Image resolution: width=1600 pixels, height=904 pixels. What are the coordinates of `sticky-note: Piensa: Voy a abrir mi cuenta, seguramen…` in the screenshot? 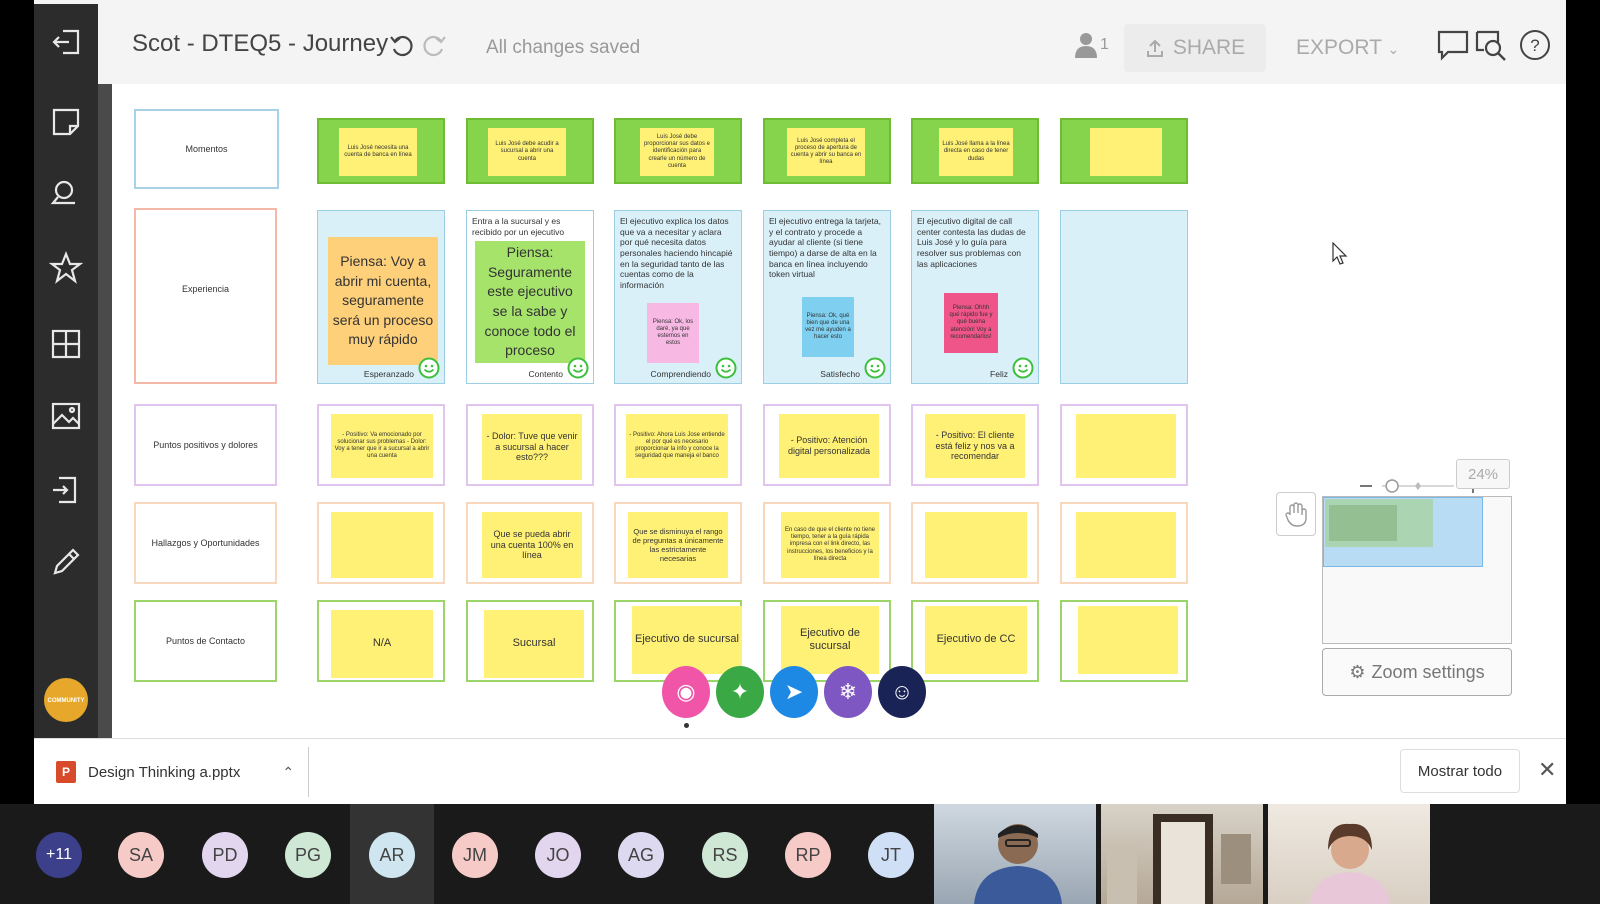 It's located at (383, 301).